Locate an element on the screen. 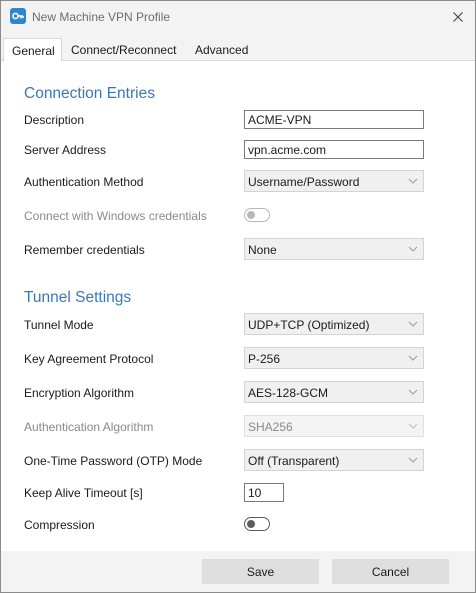 The width and height of the screenshot is (476, 593). keep-alive-label: Keep Alive Timeout [s] is located at coordinates (83, 493).